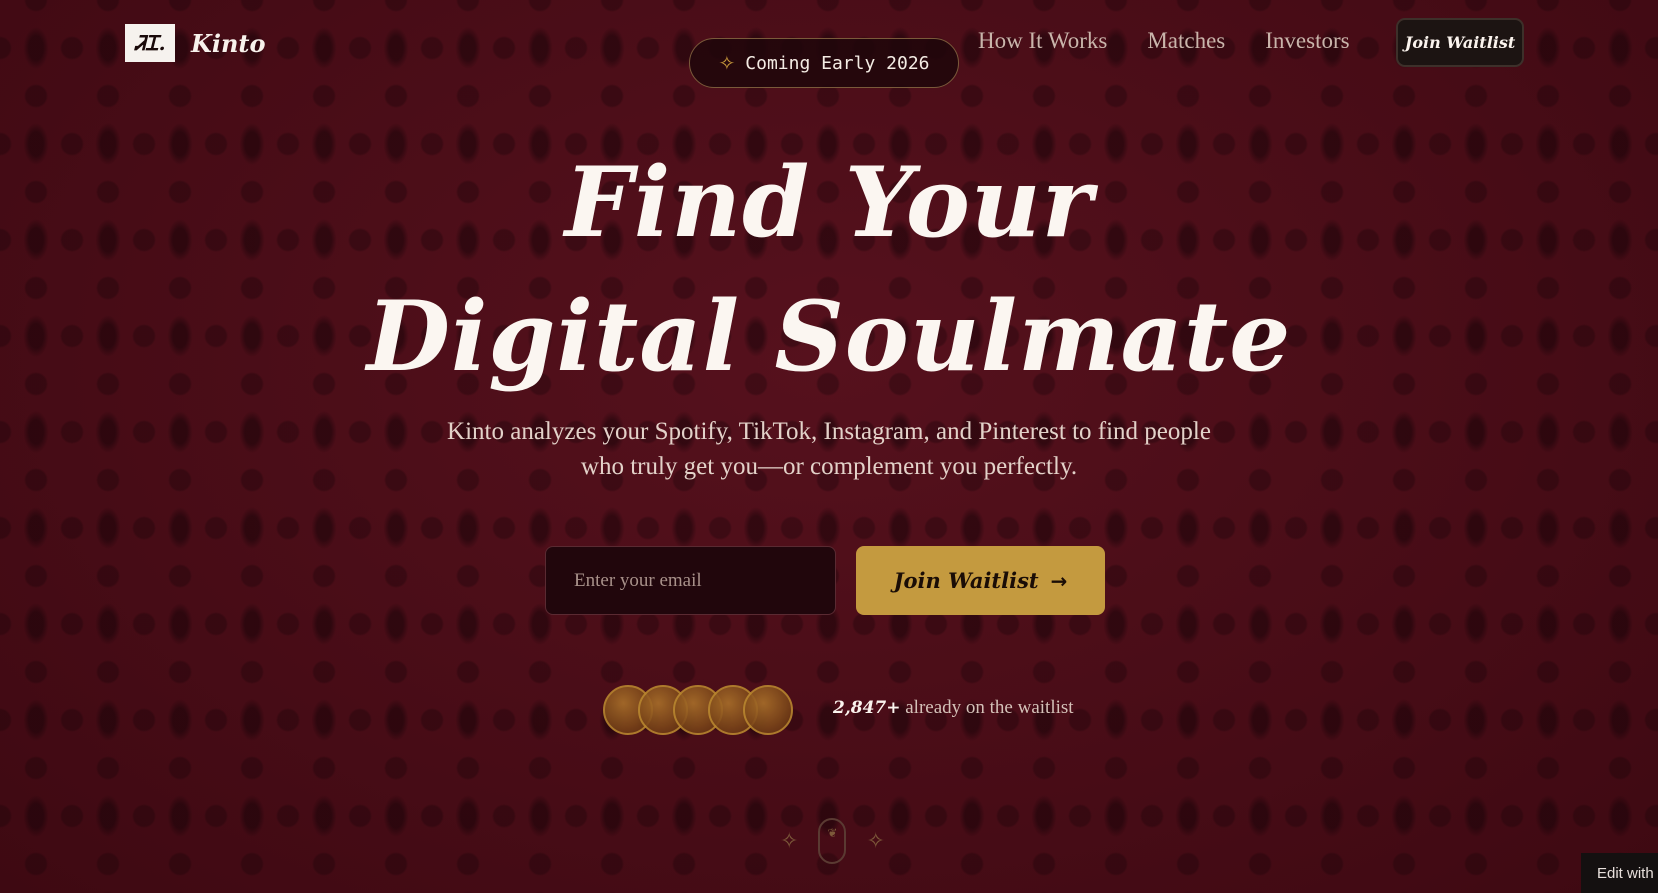  Describe the element at coordinates (690, 580) in the screenshot. I see `email-input` at that location.